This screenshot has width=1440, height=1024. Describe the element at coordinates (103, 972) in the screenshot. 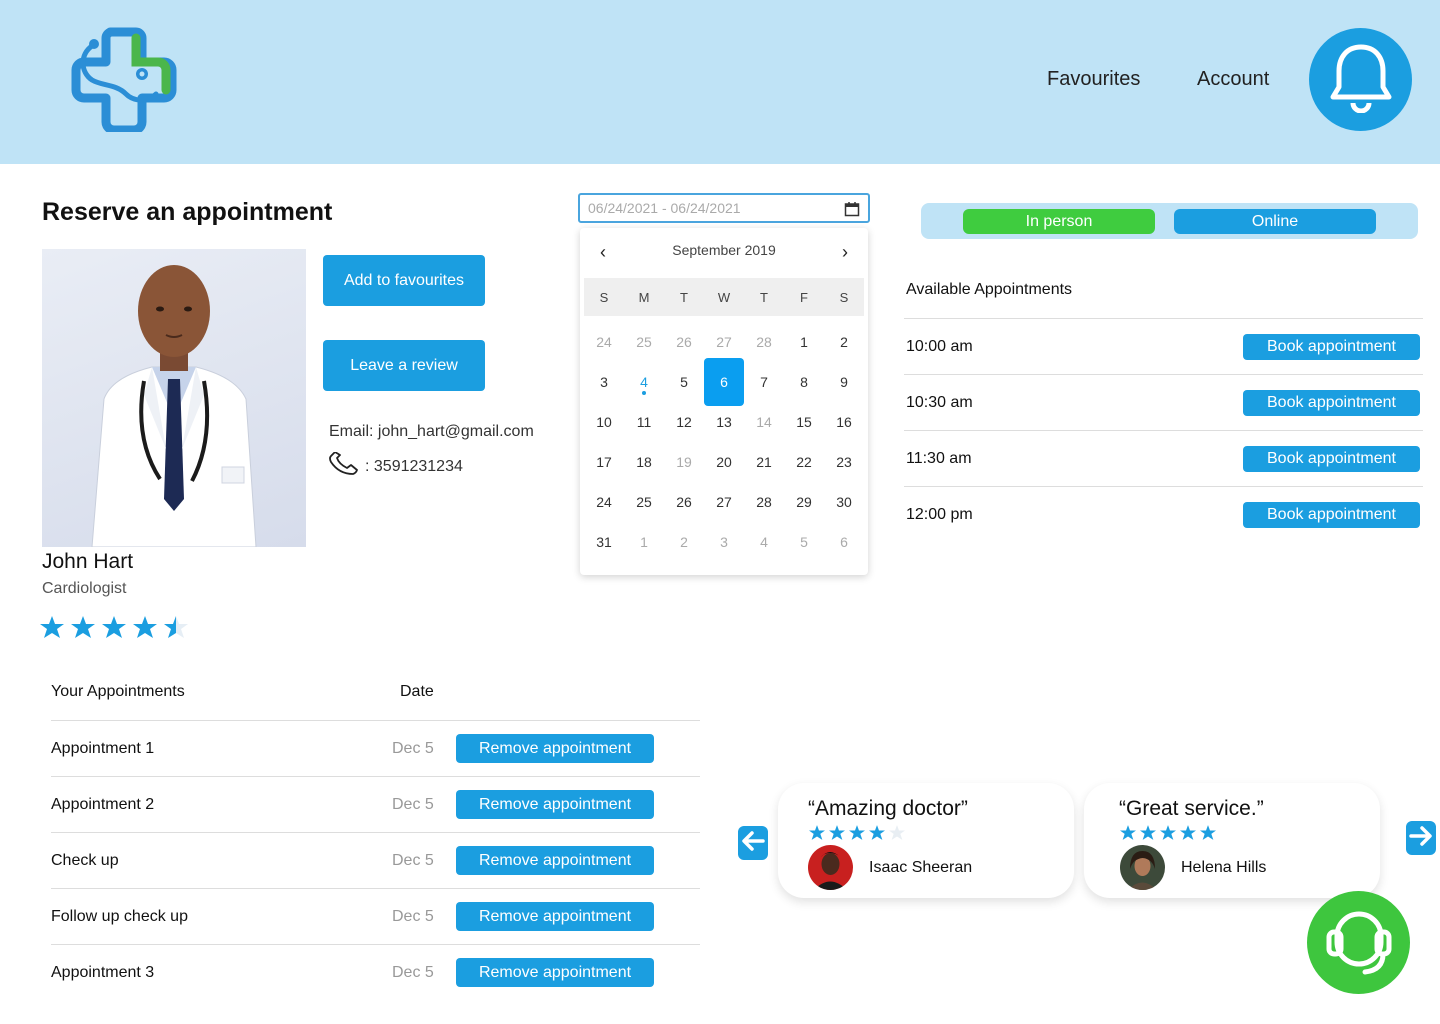

I see `appointment-name: Appointment 3` at that location.